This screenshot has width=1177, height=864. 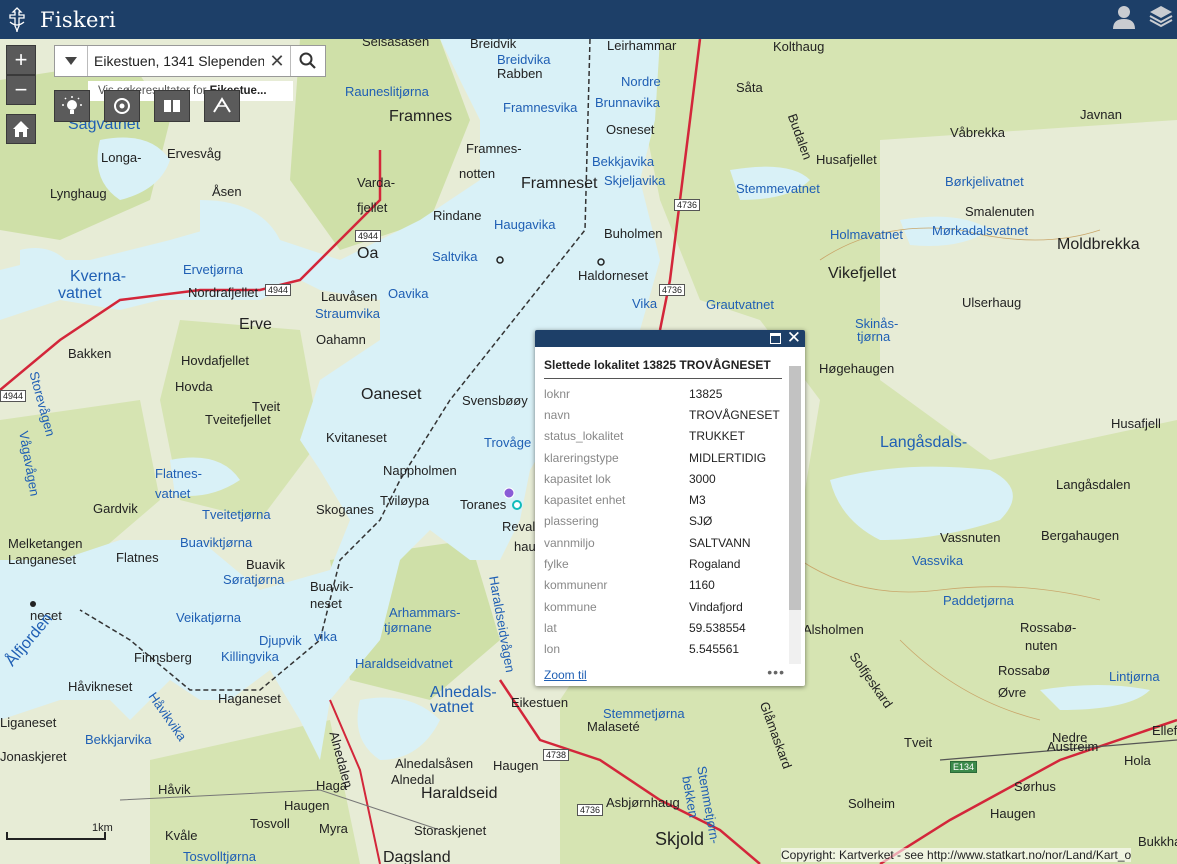 I want to click on map-label: Buavik-, so click(x=332, y=586).